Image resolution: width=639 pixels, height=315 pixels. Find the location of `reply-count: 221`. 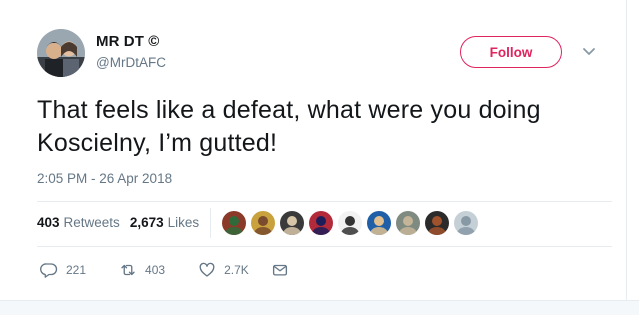

reply-count: 221 is located at coordinates (76, 270).